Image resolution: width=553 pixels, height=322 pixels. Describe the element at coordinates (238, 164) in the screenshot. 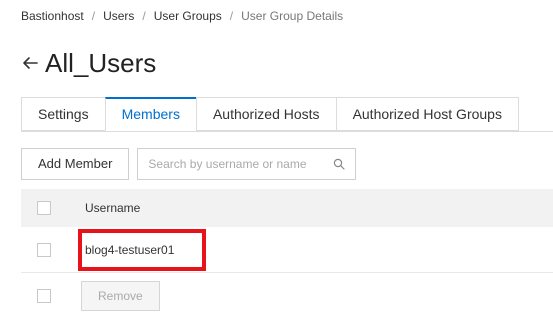

I see `search-input` at that location.